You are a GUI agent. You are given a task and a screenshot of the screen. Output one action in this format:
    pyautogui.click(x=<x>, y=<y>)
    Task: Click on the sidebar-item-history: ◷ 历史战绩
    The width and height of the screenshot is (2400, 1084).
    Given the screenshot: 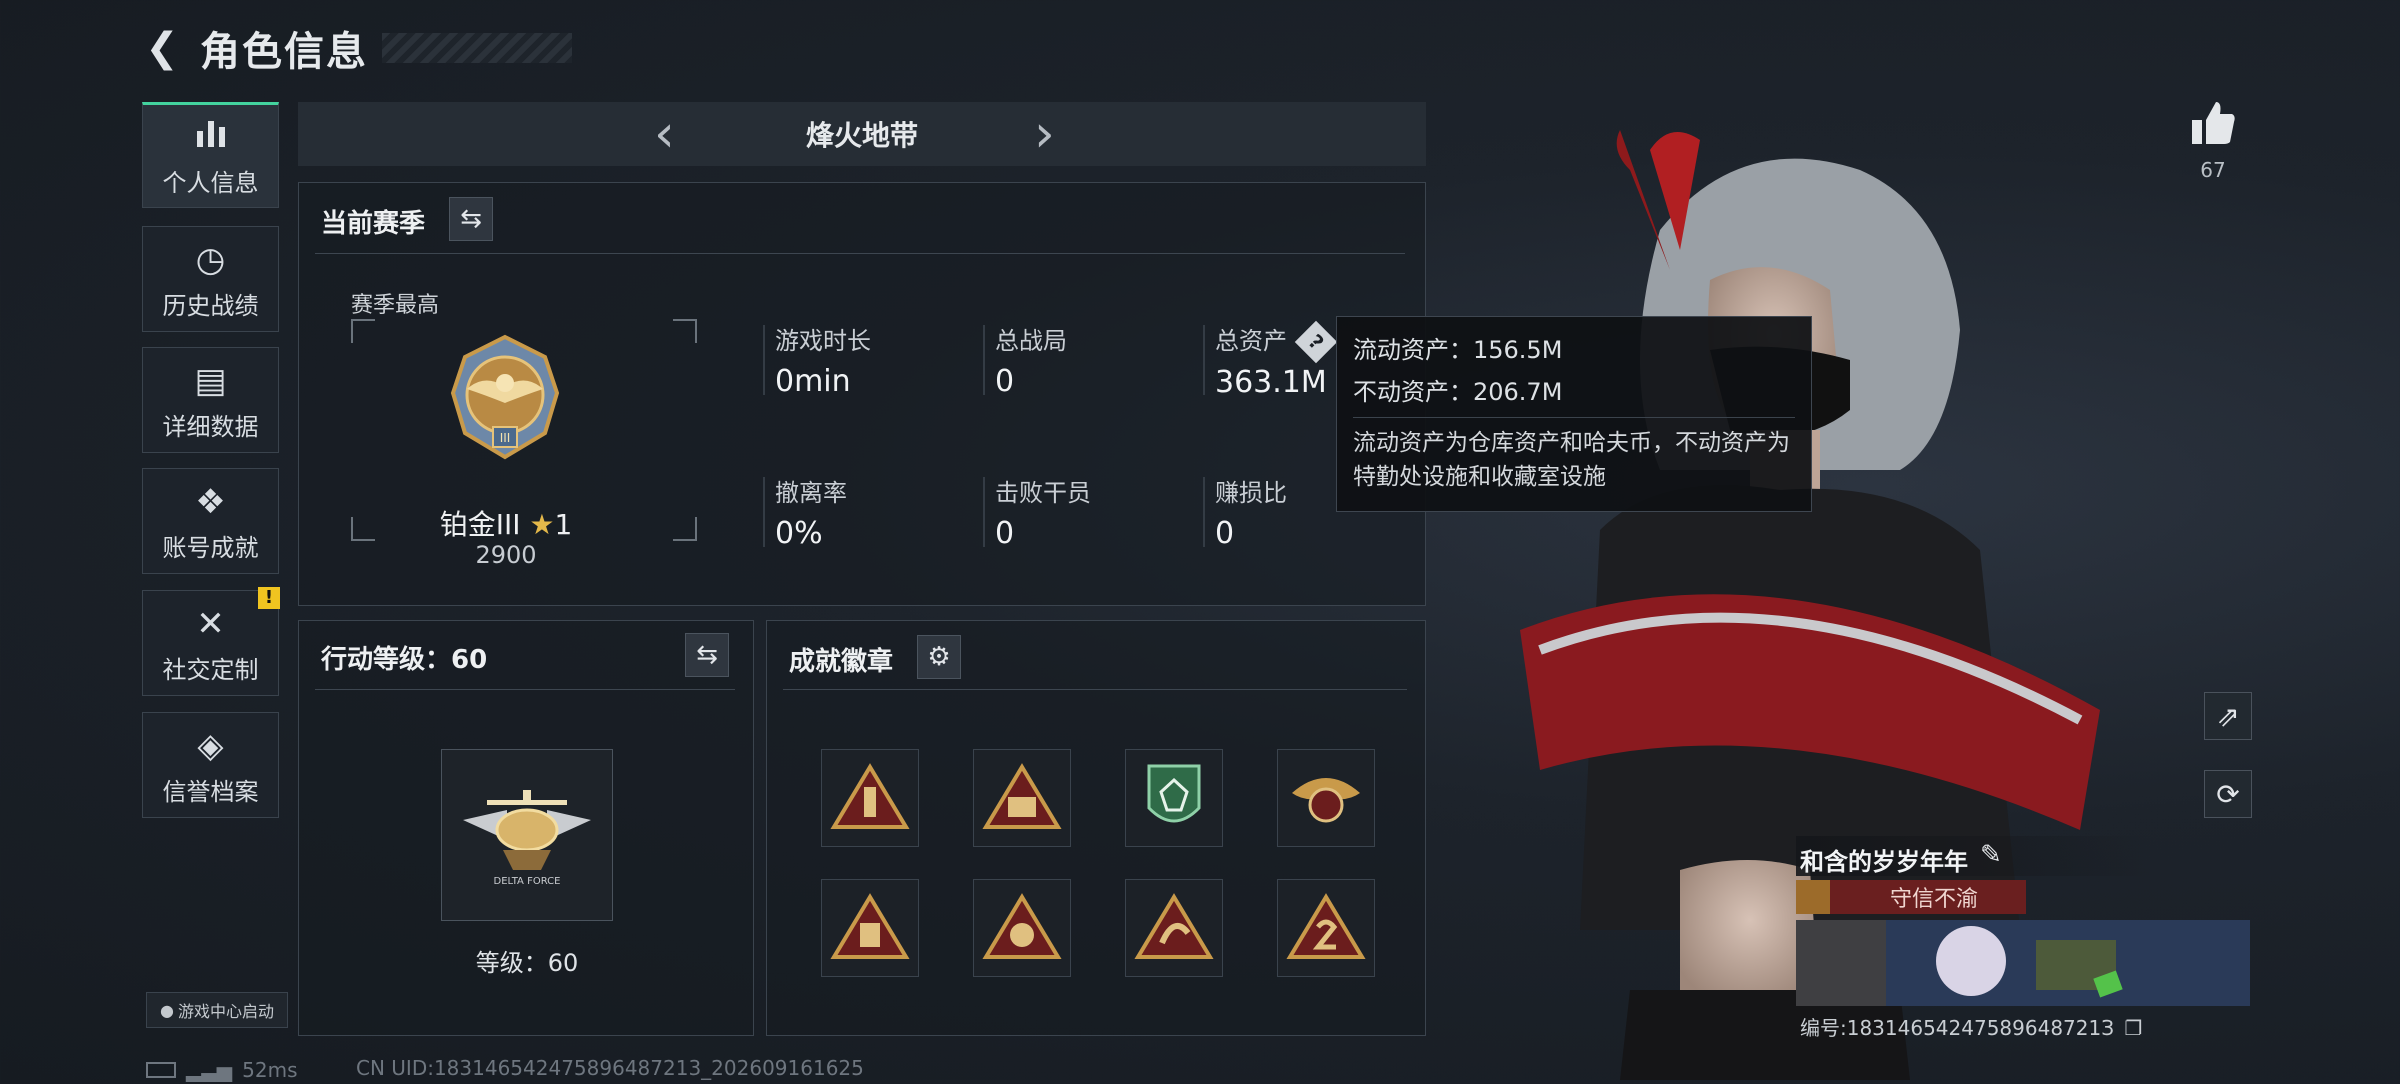 What is the action you would take?
    pyautogui.click(x=210, y=279)
    